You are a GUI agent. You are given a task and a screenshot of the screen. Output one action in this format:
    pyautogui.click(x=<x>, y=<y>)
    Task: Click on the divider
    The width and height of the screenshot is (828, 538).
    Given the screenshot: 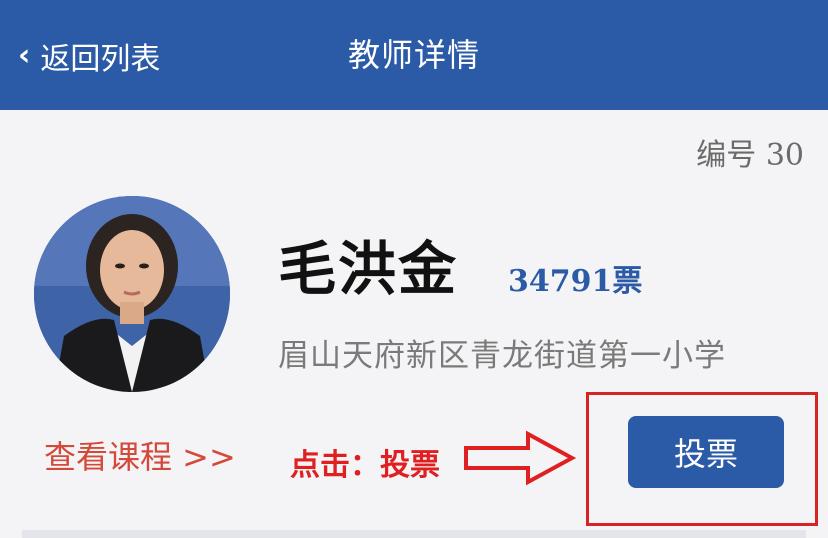 What is the action you would take?
    pyautogui.click(x=414, y=534)
    